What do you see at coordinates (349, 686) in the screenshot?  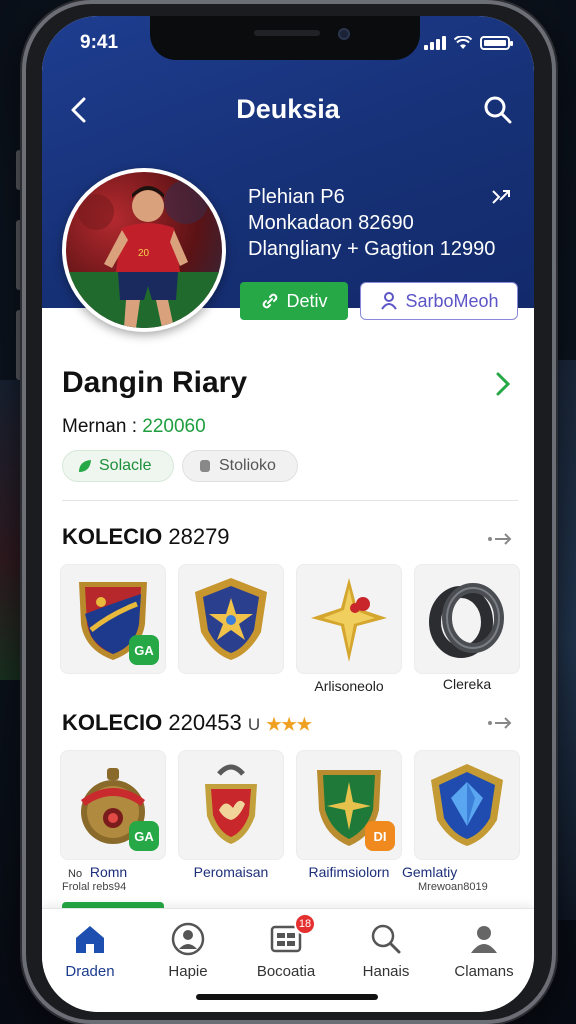 I see `item-label-arlisoneolo: Arlisoneolo` at bounding box center [349, 686].